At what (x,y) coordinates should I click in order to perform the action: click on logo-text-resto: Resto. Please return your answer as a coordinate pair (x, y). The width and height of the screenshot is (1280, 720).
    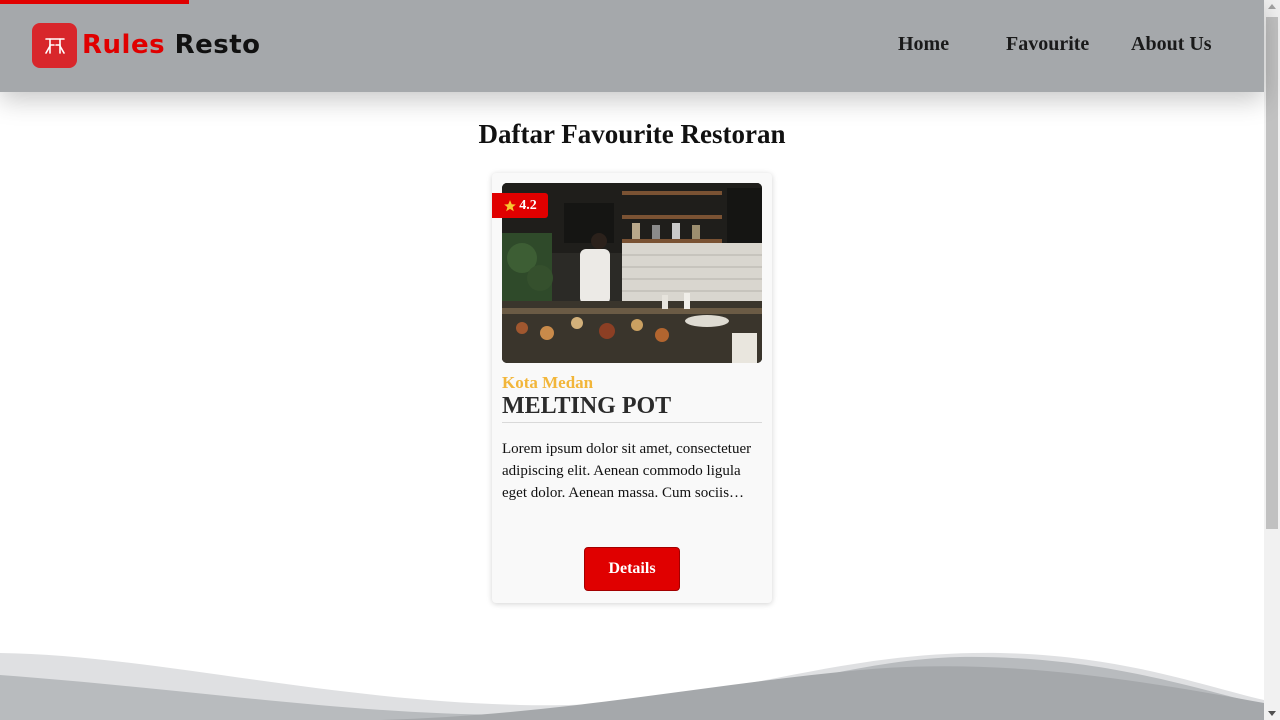
    Looking at the image, I should click on (217, 45).